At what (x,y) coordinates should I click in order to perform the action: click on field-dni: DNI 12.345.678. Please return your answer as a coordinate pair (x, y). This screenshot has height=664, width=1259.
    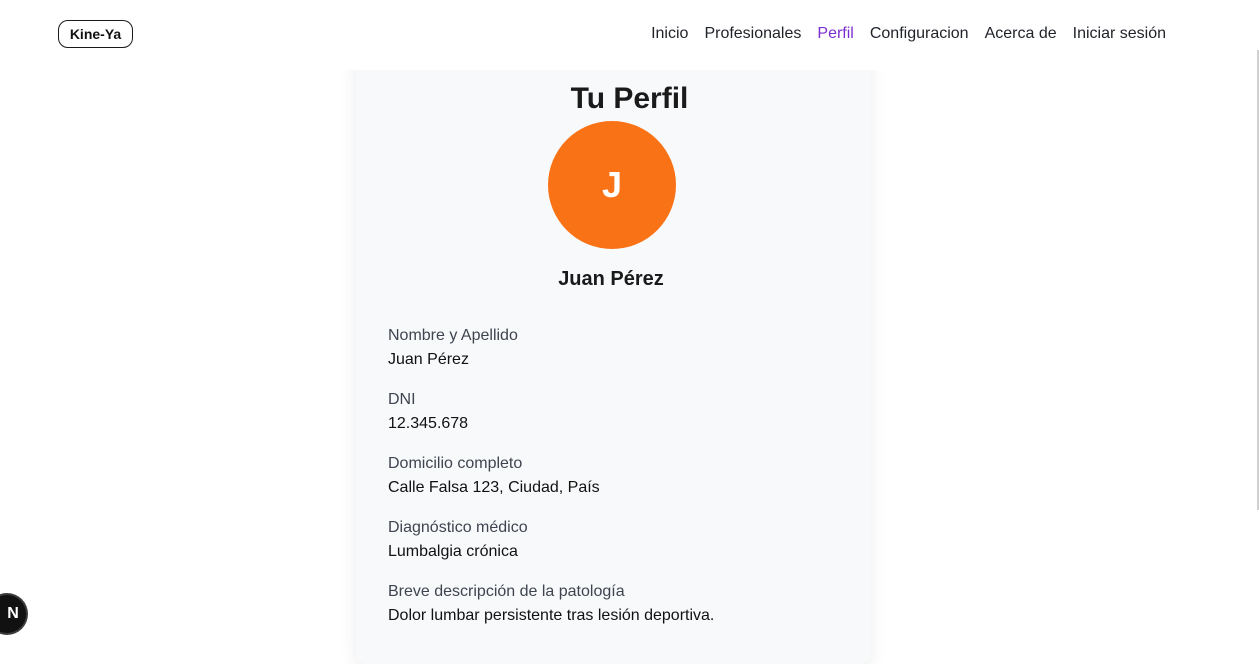
    Looking at the image, I should click on (618, 423).